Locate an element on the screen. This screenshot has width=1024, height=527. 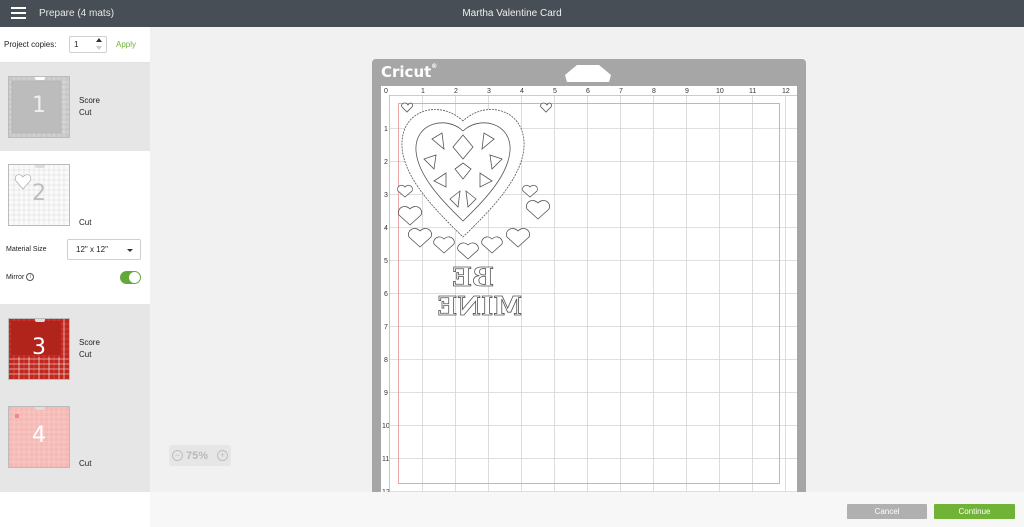
mat-number: 4 is located at coordinates (39, 435).